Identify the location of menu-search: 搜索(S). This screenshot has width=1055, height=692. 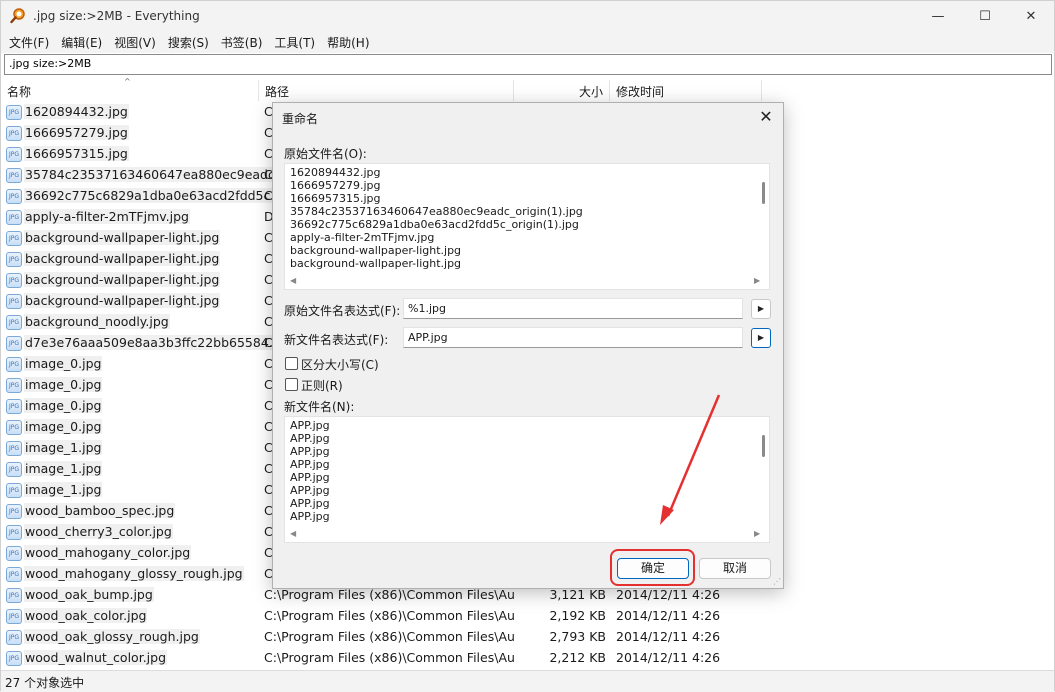
(188, 42).